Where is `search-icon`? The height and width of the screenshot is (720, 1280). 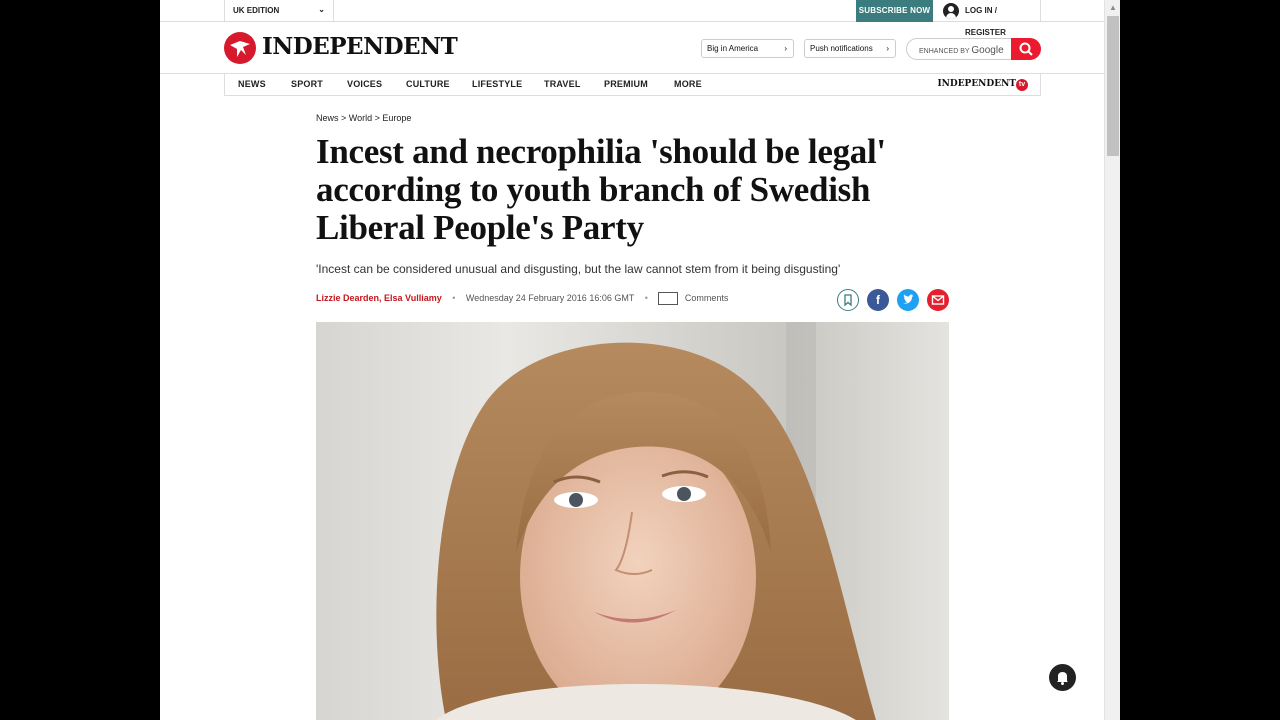
search-icon is located at coordinates (1026, 49).